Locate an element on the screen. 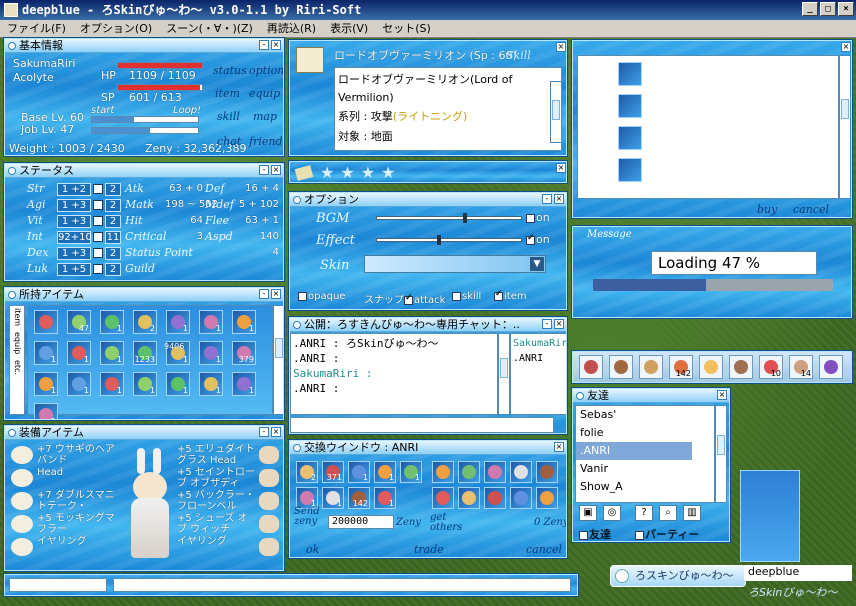 The height and width of the screenshot is (606, 856). friend-tab-checkbox is located at coordinates (583, 535).